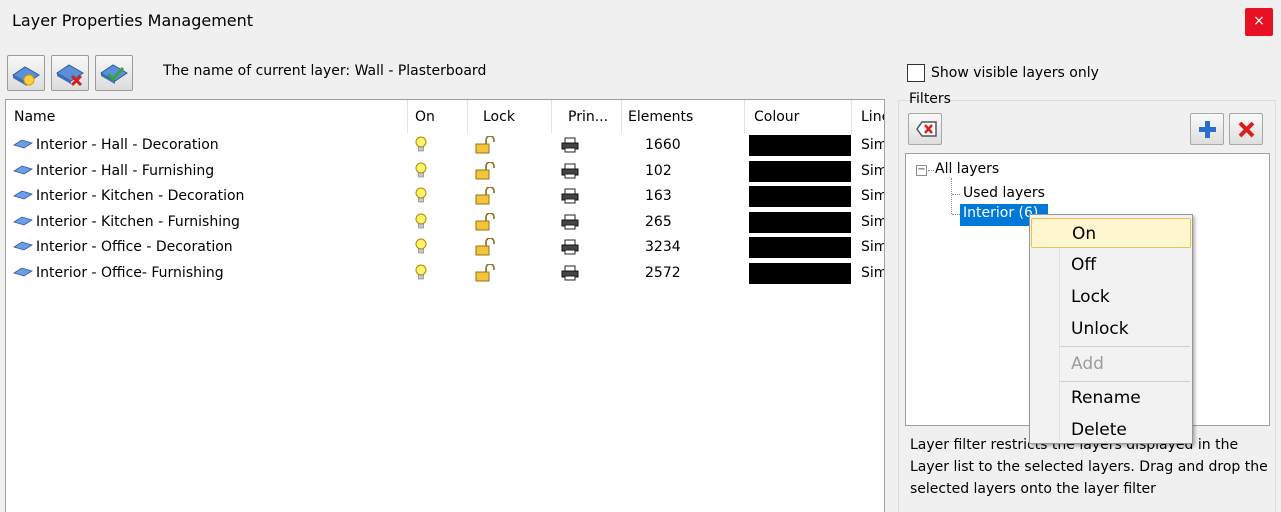 The image size is (1281, 512). Describe the element at coordinates (445, 247) in the screenshot. I see `table-row: Interior - Office - Decoration 3234 Sim` at that location.